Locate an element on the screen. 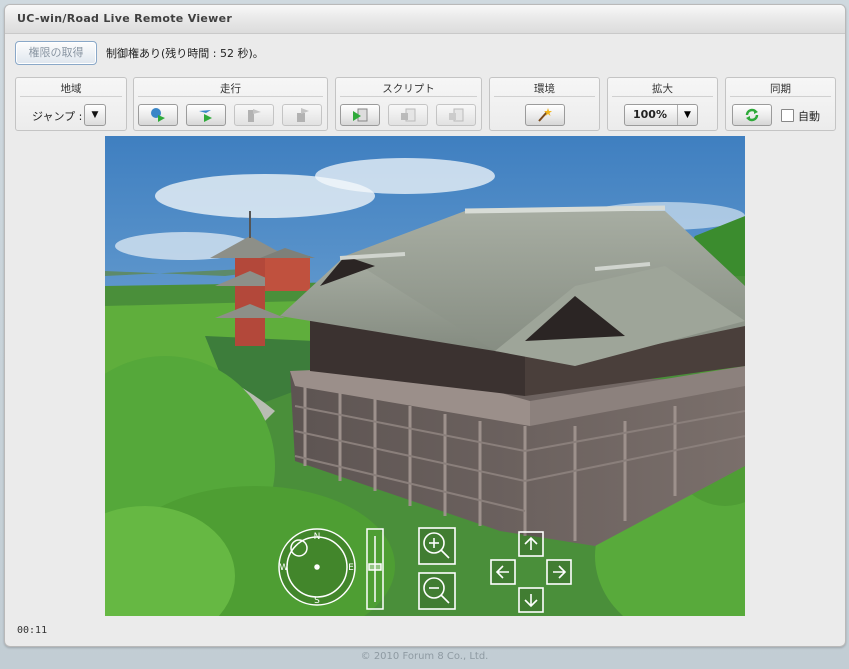 The width and height of the screenshot is (849, 669). zoom-group-label: 拡大 is located at coordinates (662, 89).